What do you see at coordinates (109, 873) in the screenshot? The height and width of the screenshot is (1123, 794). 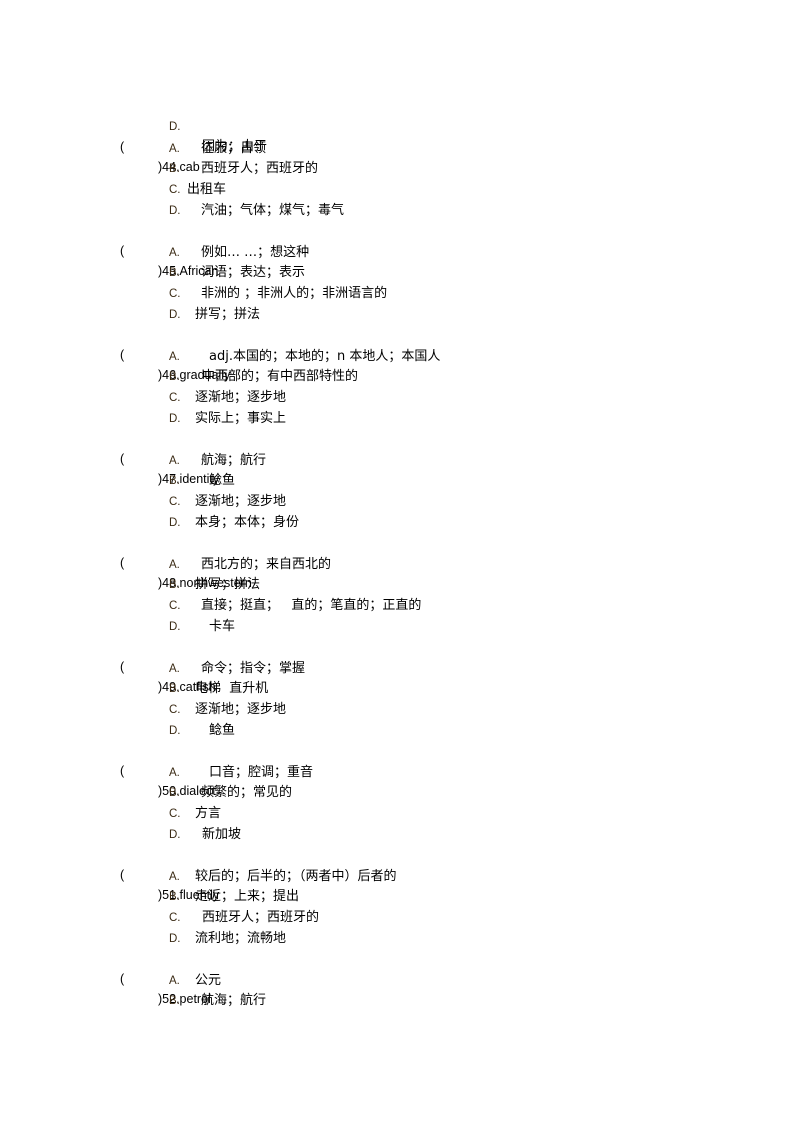 I see `question-row: ( )51.fluently` at bounding box center [109, 873].